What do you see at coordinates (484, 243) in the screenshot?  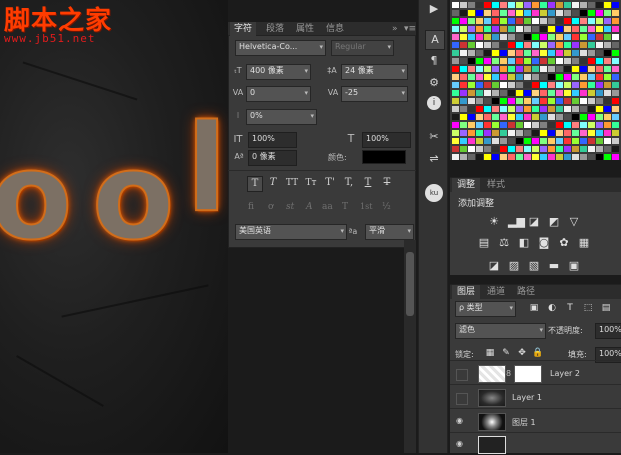 I see `hue-saturation-icon: ▤` at bounding box center [484, 243].